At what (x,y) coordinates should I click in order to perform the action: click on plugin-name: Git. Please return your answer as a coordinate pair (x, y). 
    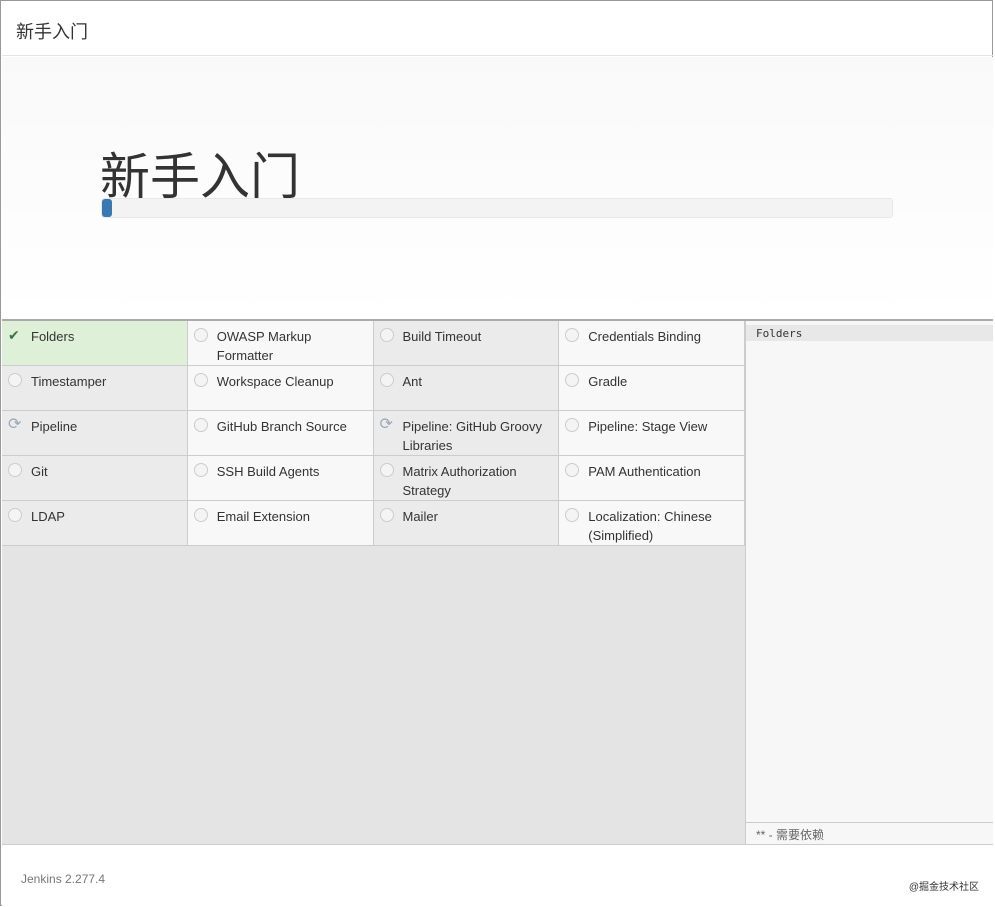
    Looking at the image, I should click on (39, 471).